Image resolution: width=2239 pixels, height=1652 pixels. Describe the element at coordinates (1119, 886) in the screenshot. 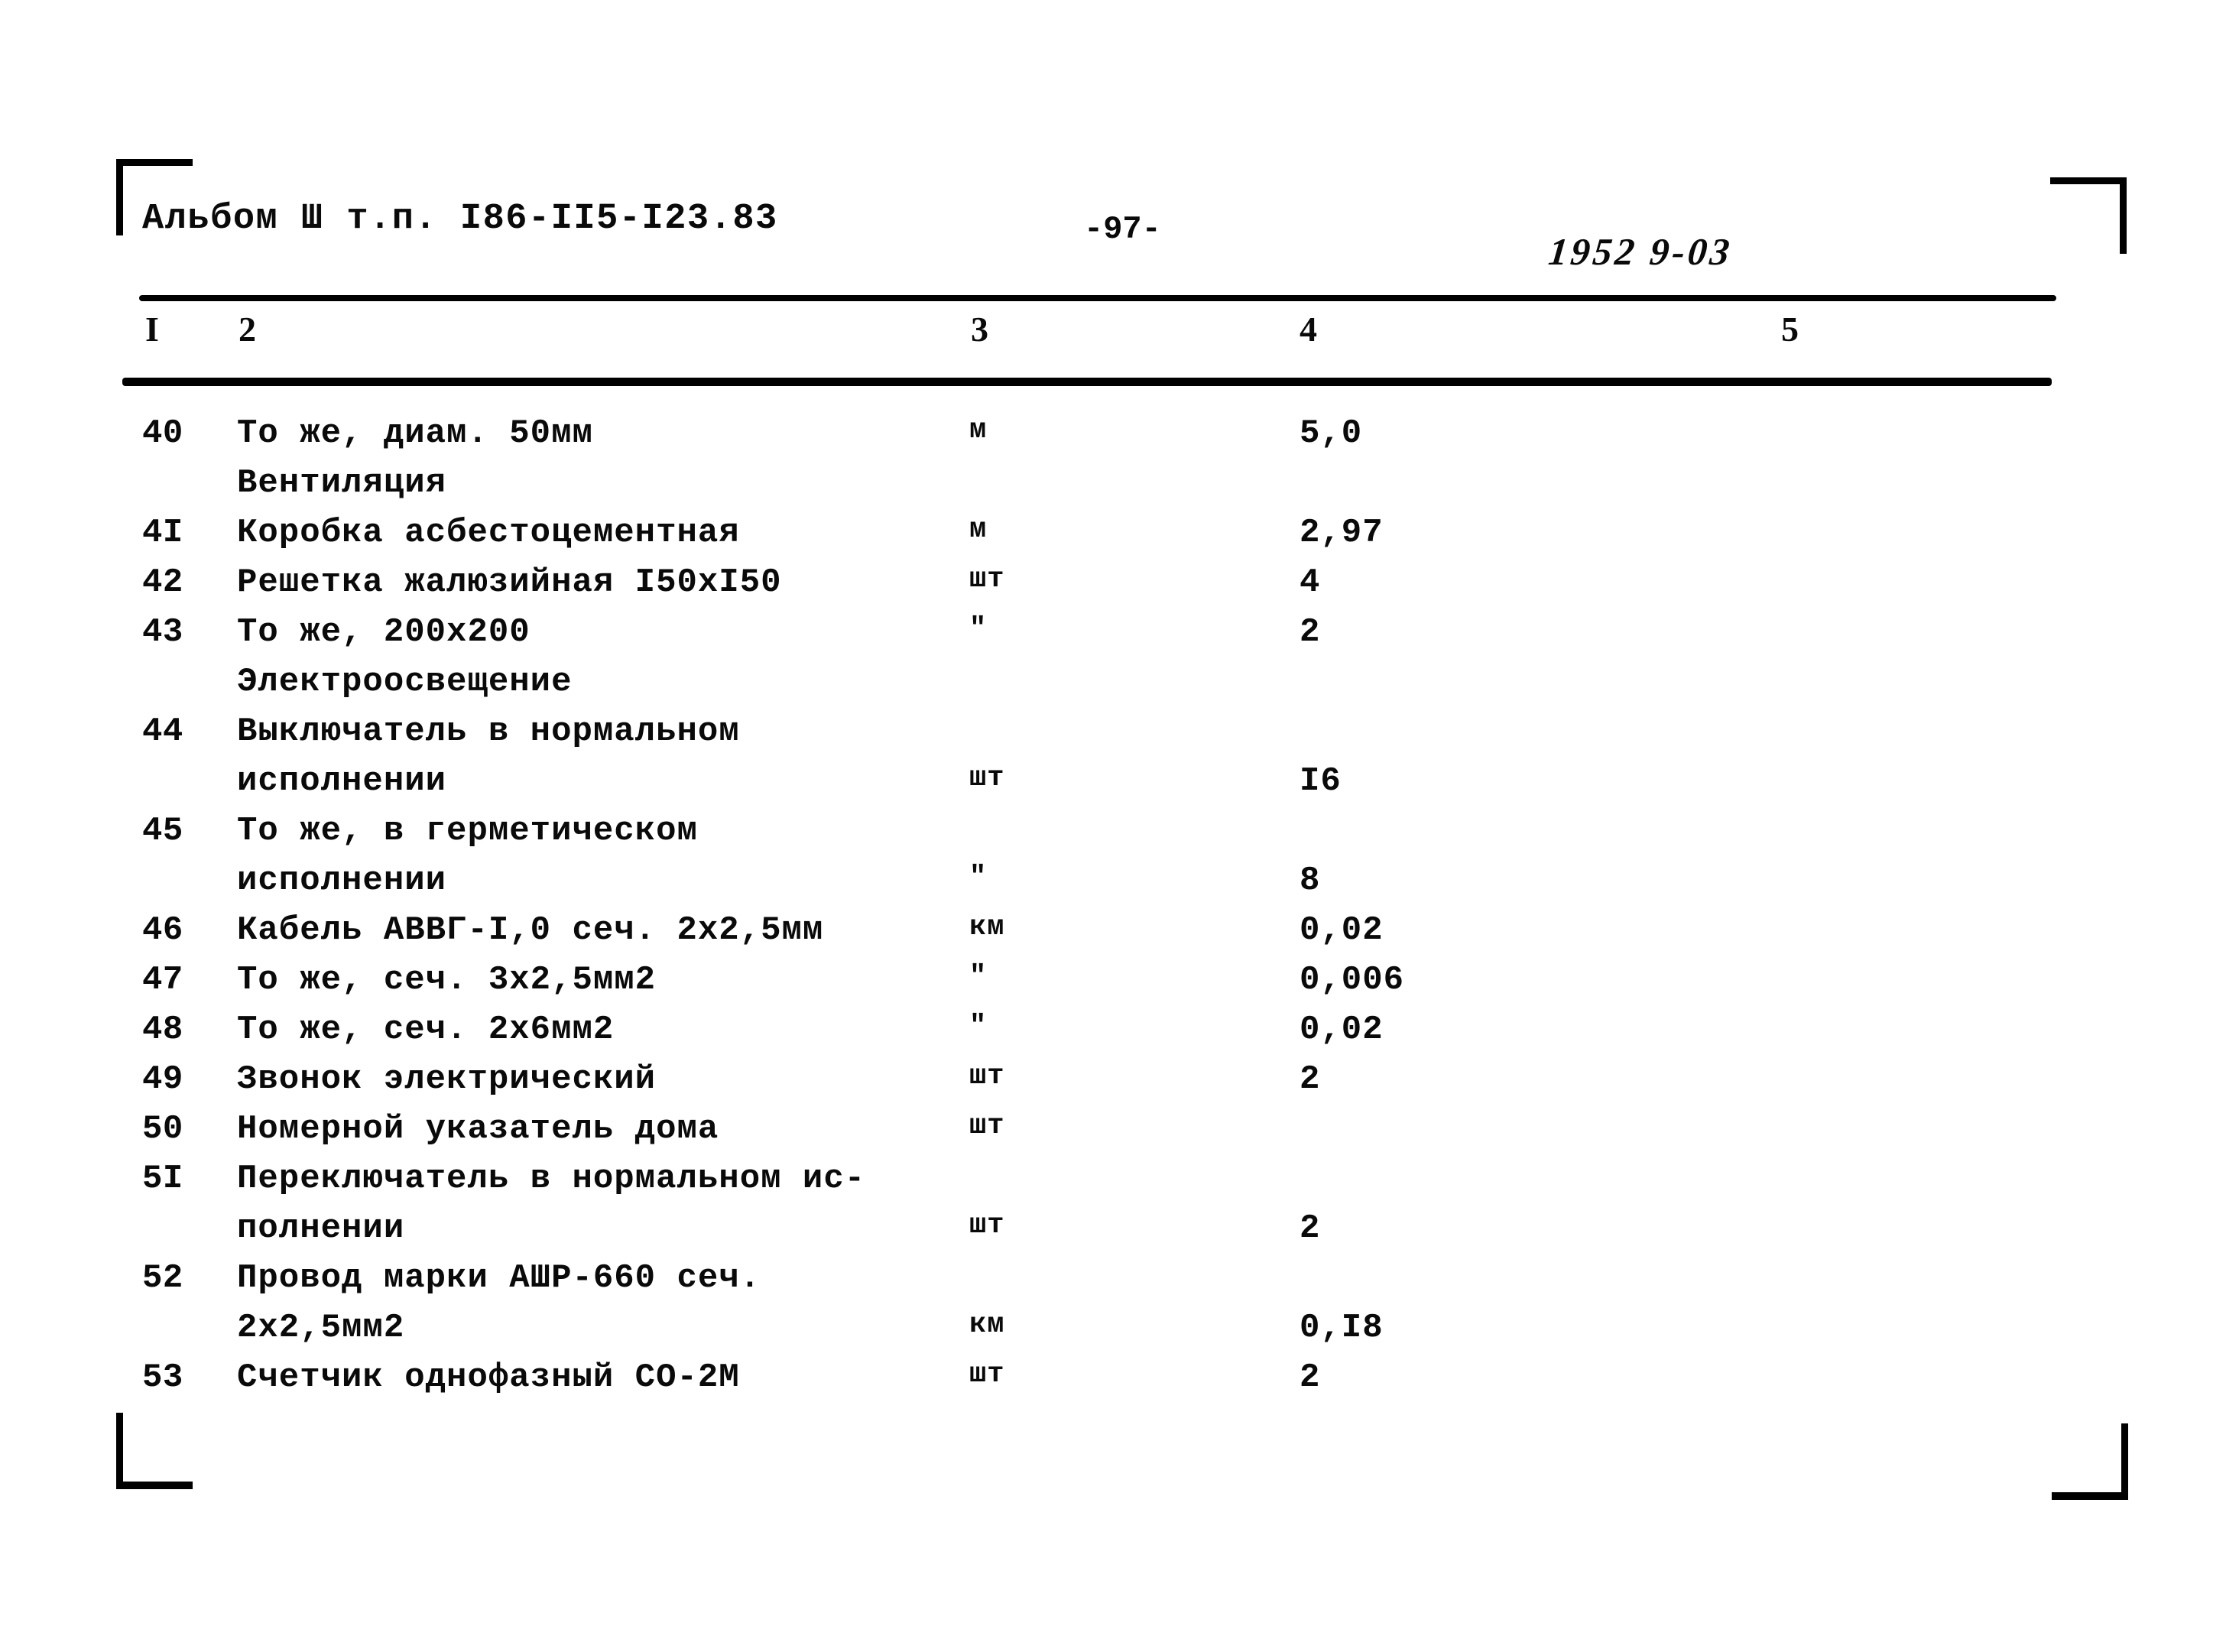

I see `table-row: исполнении " 8` at that location.